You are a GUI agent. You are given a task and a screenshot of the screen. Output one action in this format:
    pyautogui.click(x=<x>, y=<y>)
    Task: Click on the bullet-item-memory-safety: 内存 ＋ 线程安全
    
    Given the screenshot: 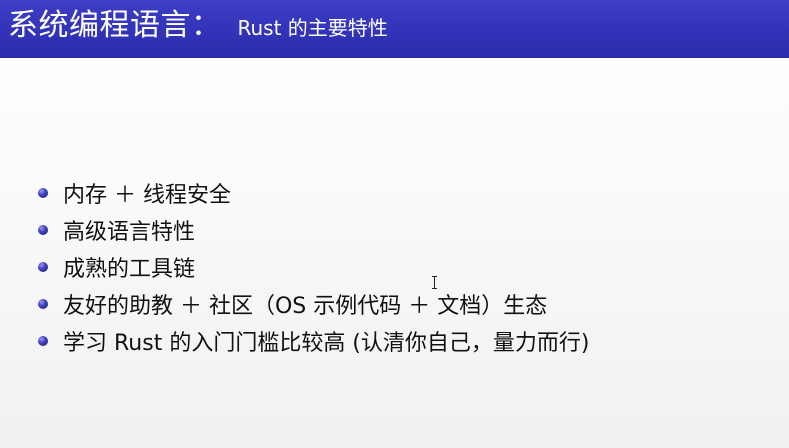 What is the action you would take?
    pyautogui.click(x=313, y=192)
    